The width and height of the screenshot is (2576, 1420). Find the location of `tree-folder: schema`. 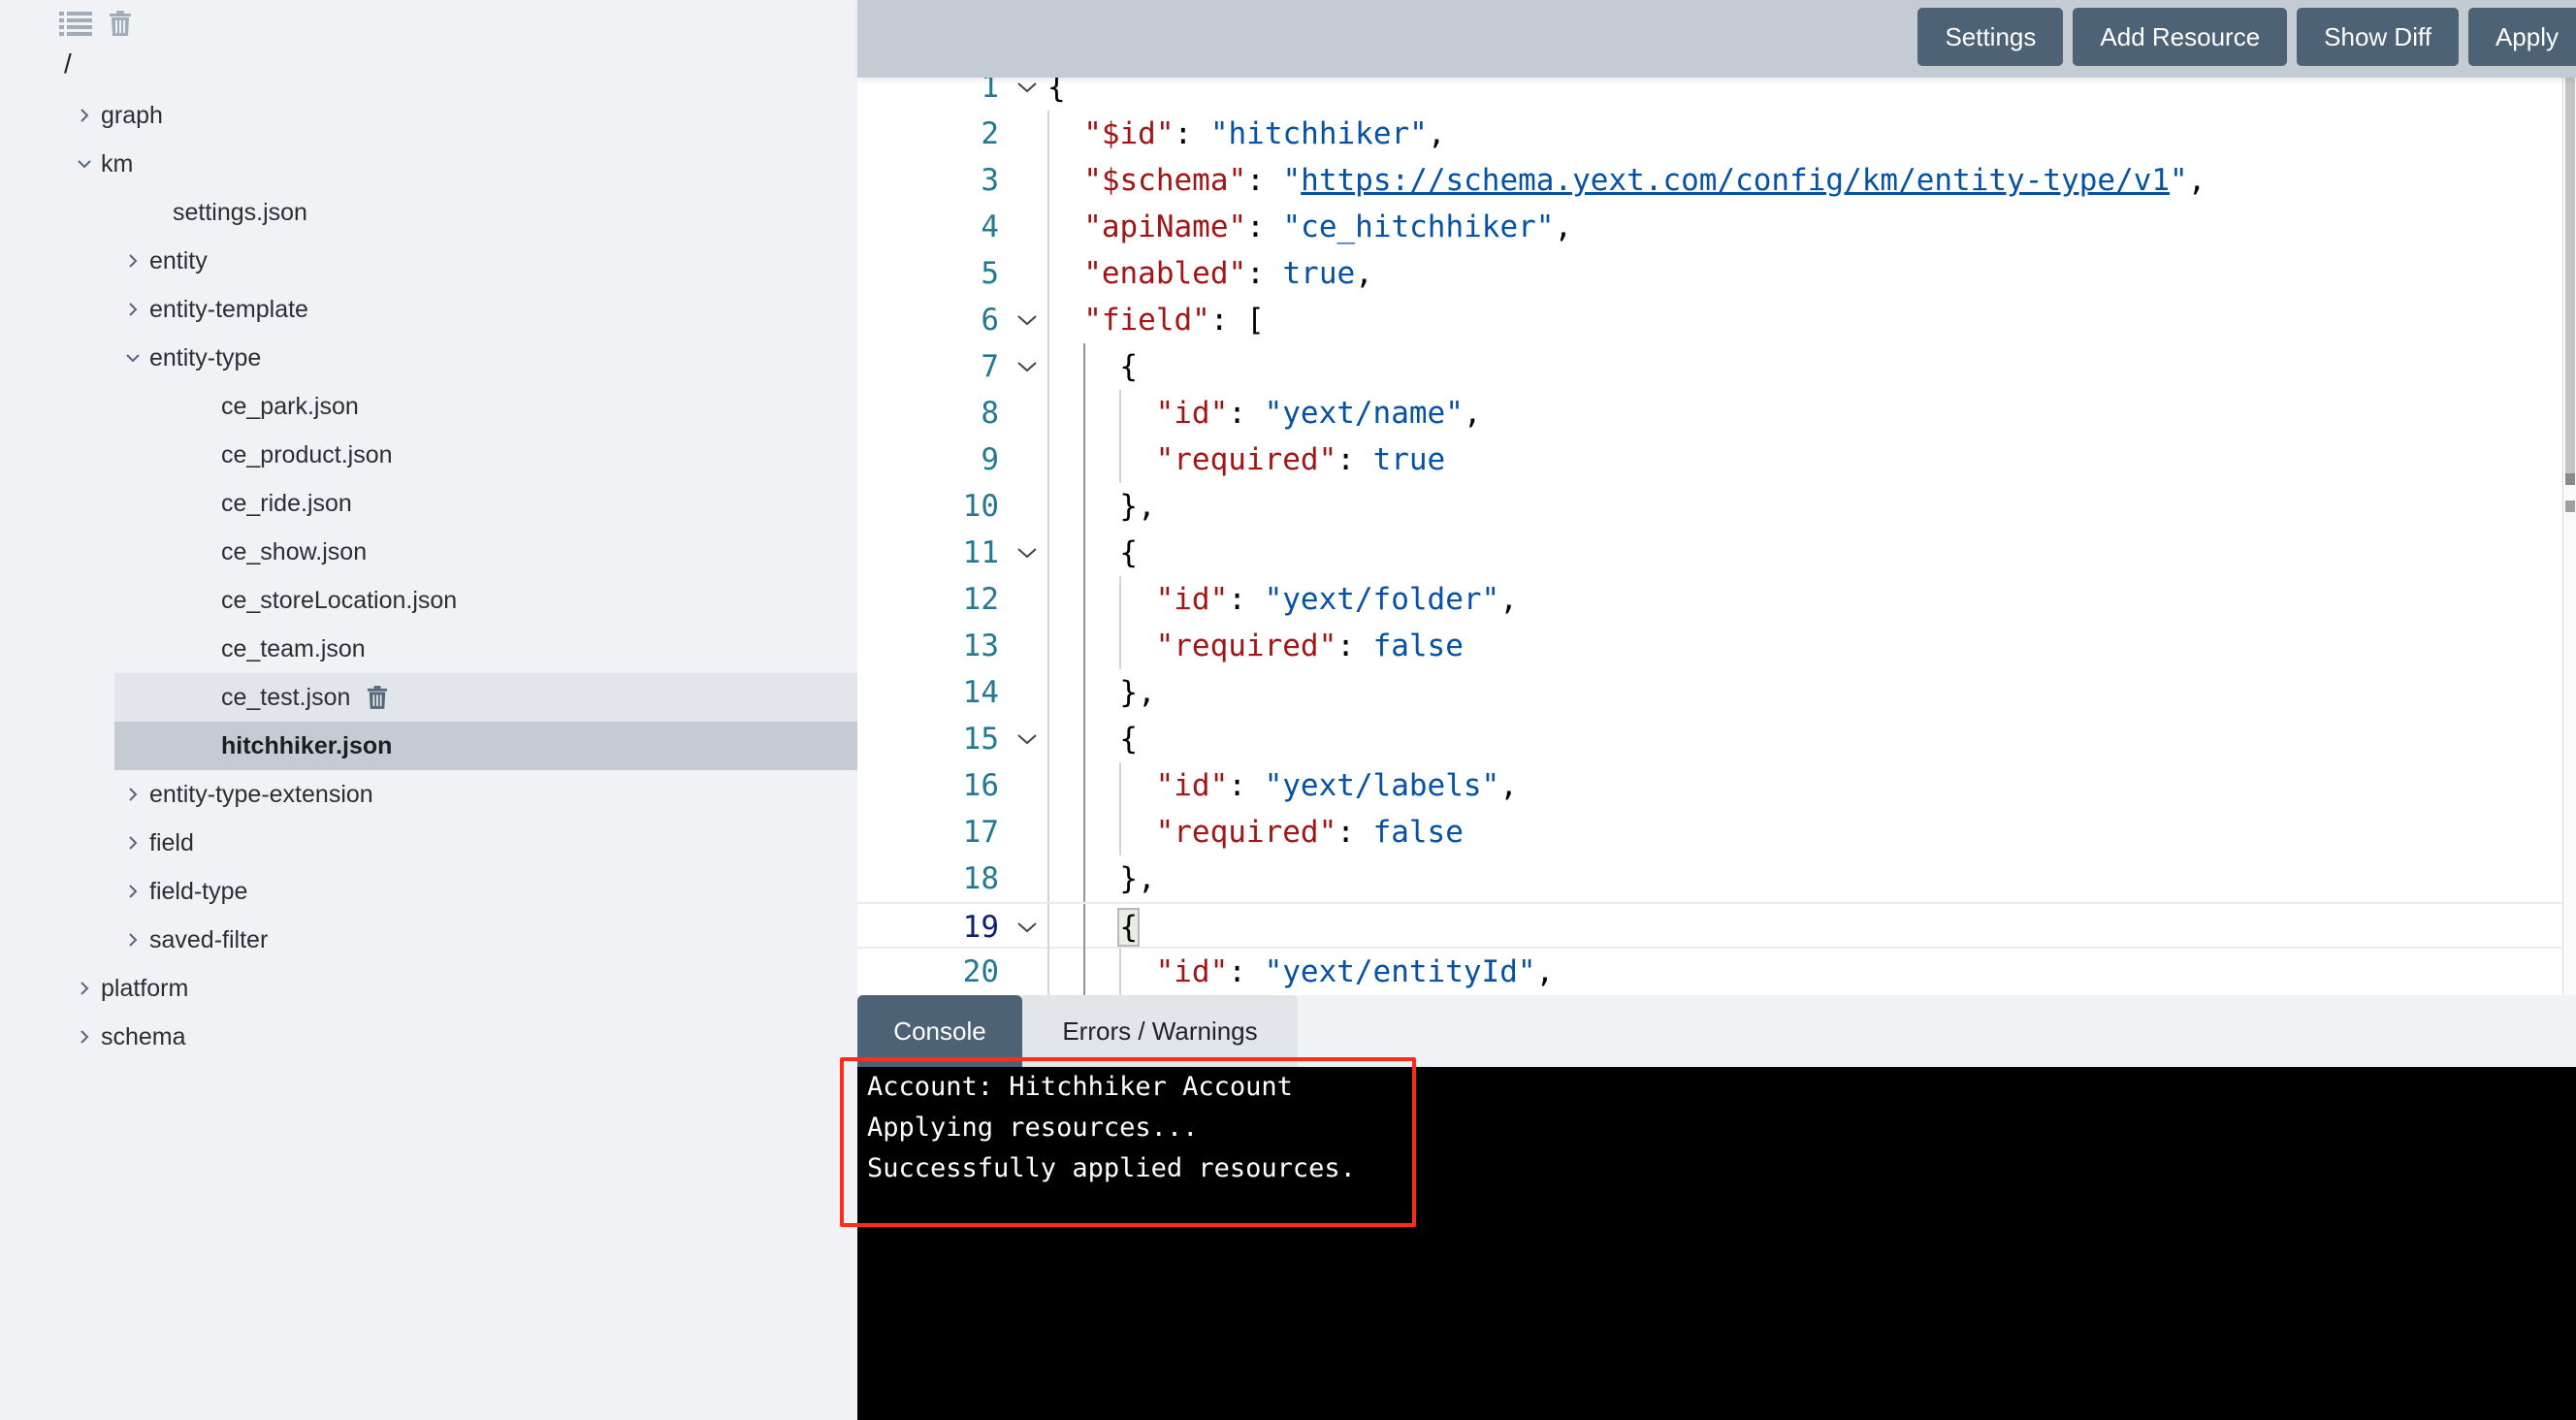

tree-folder: schema is located at coordinates (428, 1037).